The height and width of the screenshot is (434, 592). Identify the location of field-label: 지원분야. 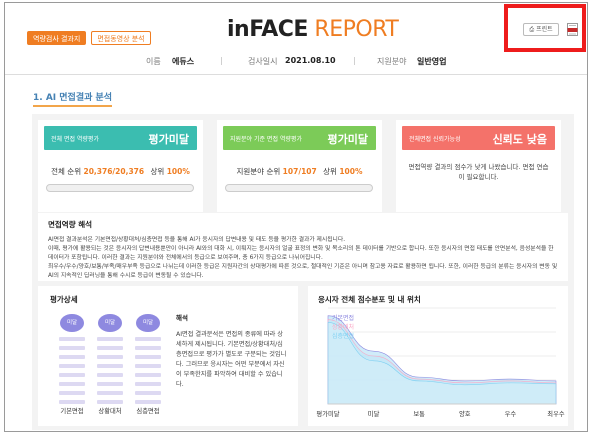
(392, 61).